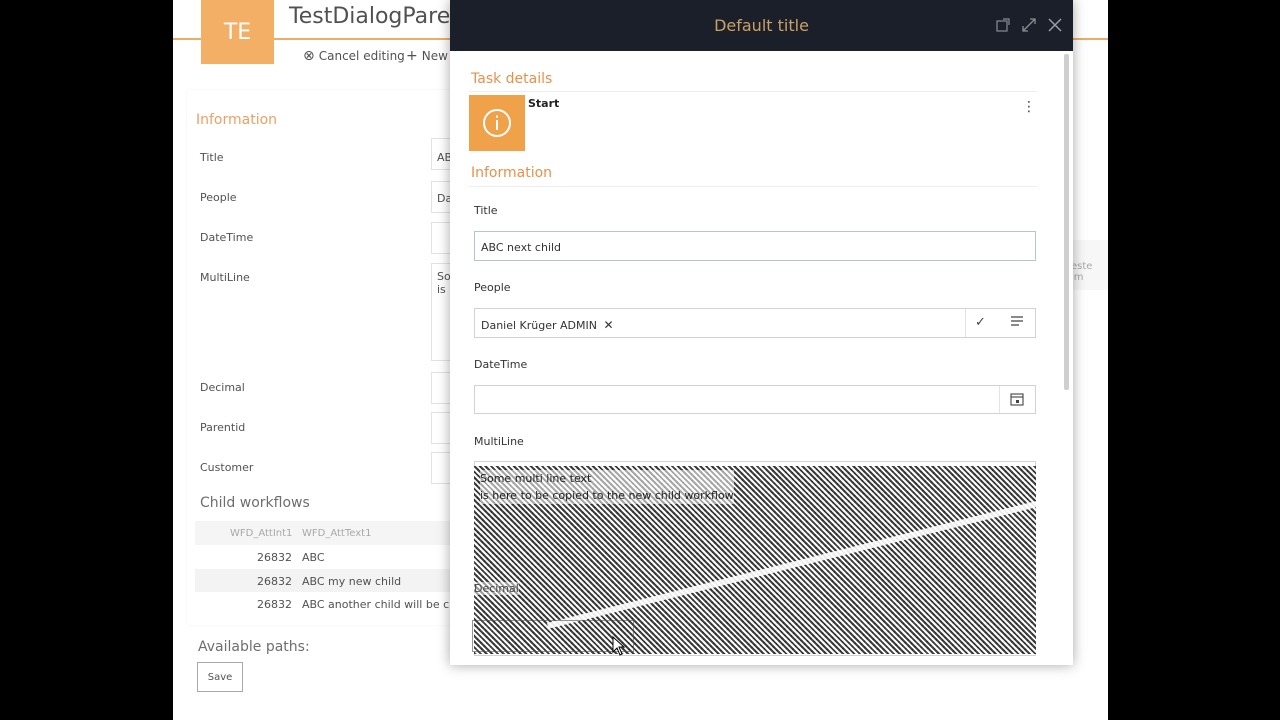 The width and height of the screenshot is (1280, 720). I want to click on close-icon, so click(1055, 25).